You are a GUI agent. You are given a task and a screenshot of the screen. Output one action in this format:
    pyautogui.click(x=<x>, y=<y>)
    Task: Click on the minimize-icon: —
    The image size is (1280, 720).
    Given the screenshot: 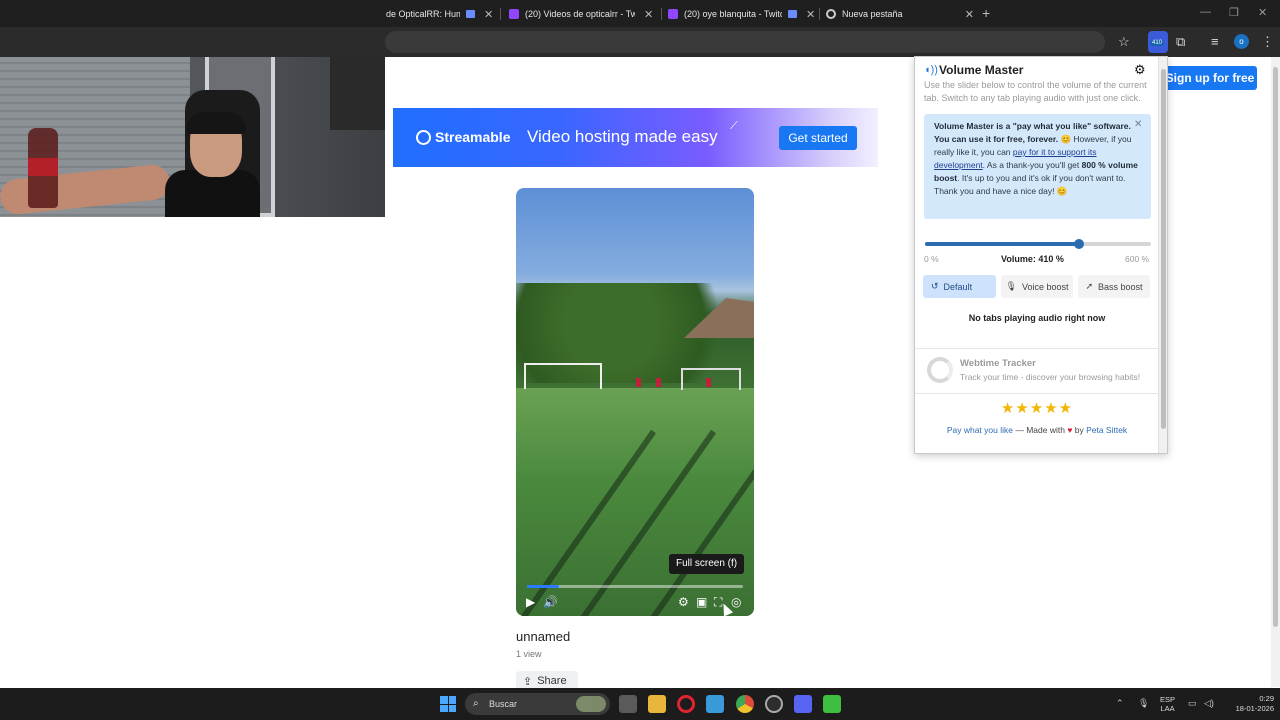 What is the action you would take?
    pyautogui.click(x=1205, y=12)
    